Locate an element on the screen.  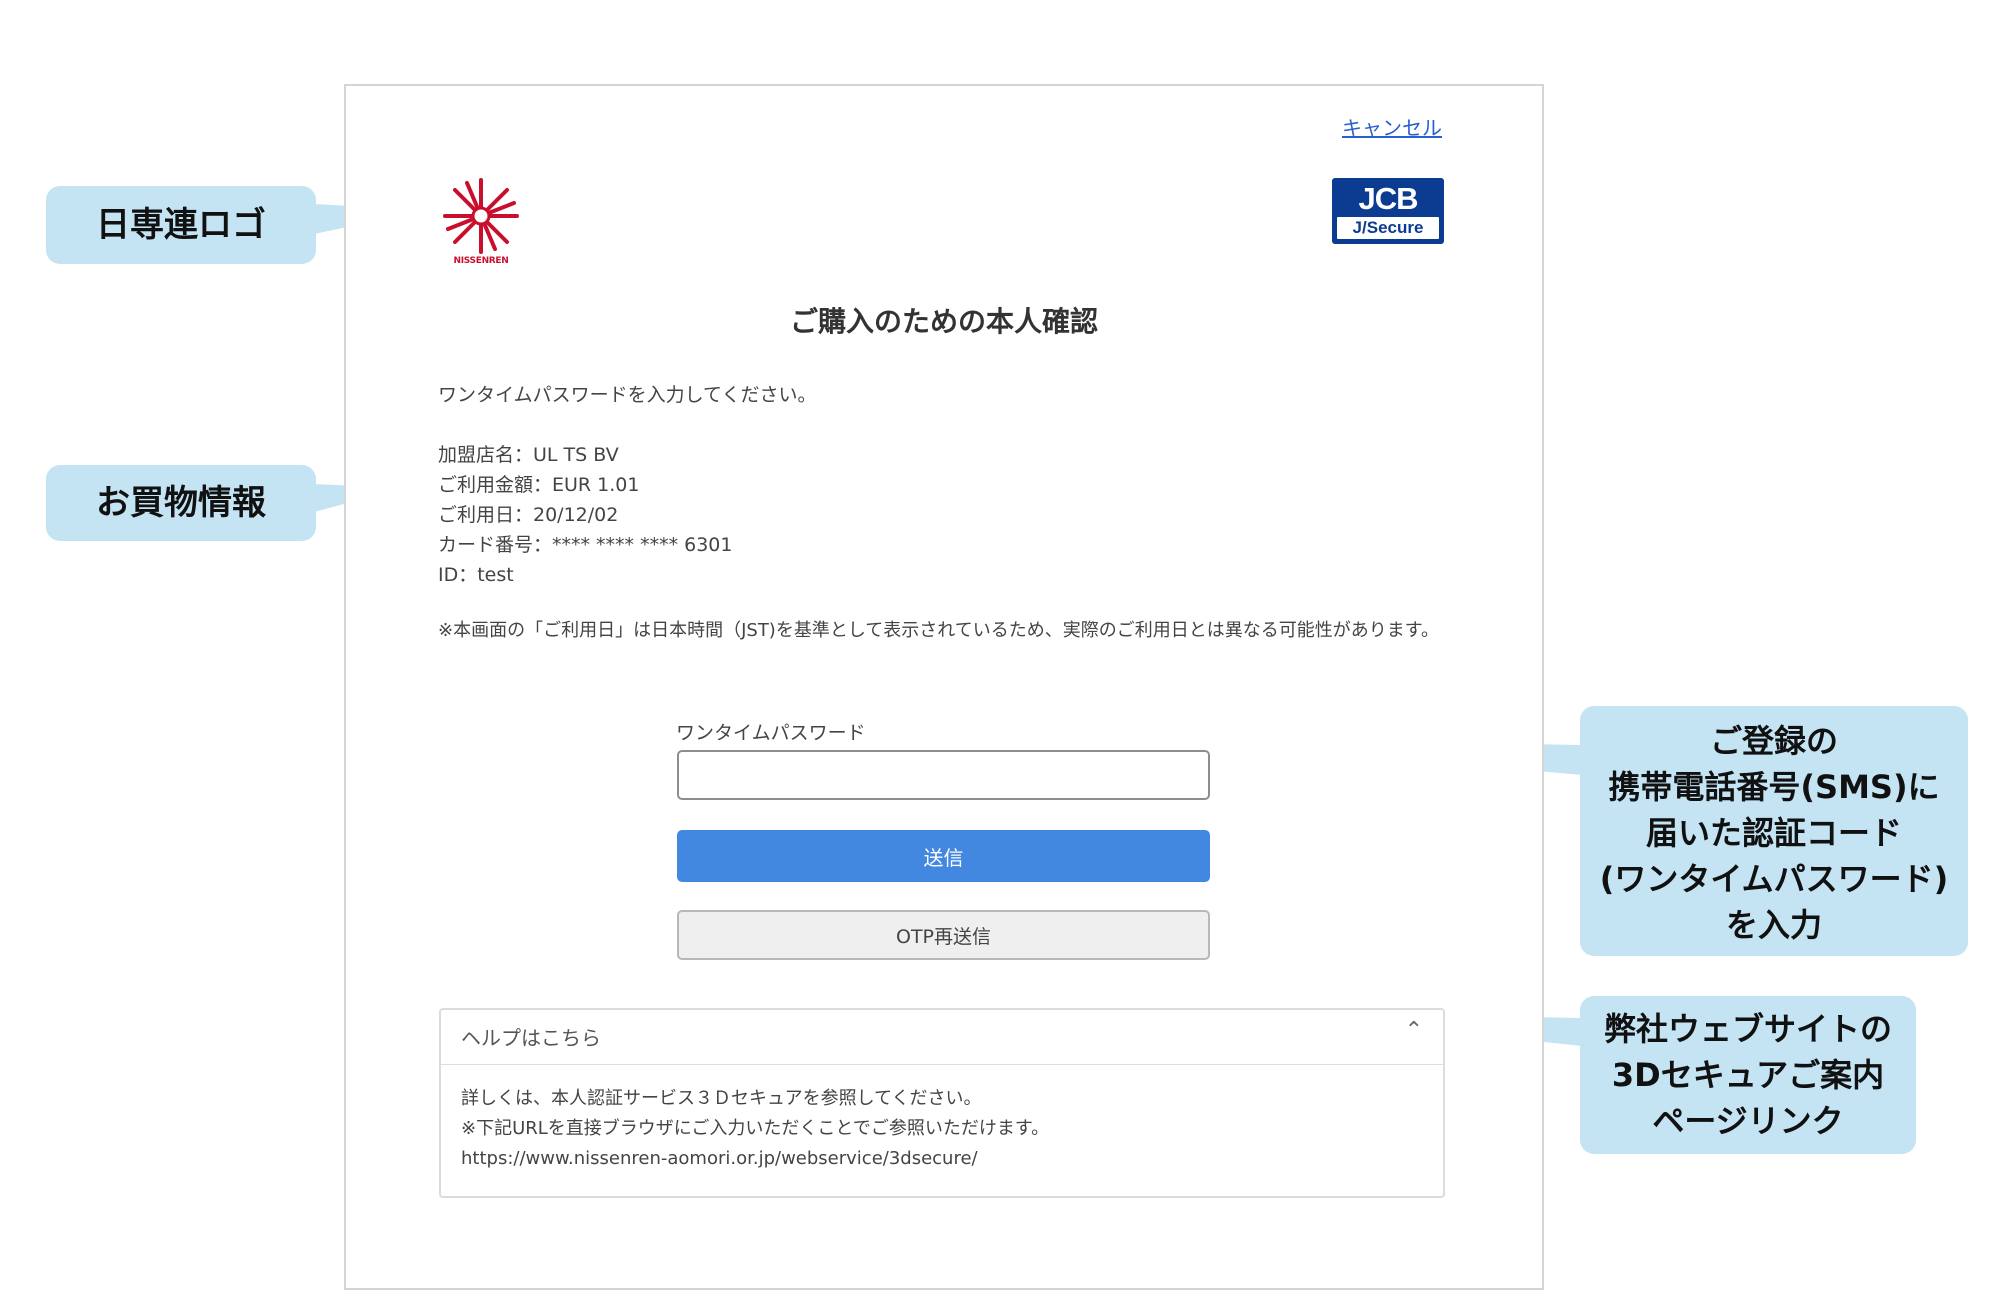
purchase-amount: ご利用金額：EUR 1.01 is located at coordinates (539, 485).